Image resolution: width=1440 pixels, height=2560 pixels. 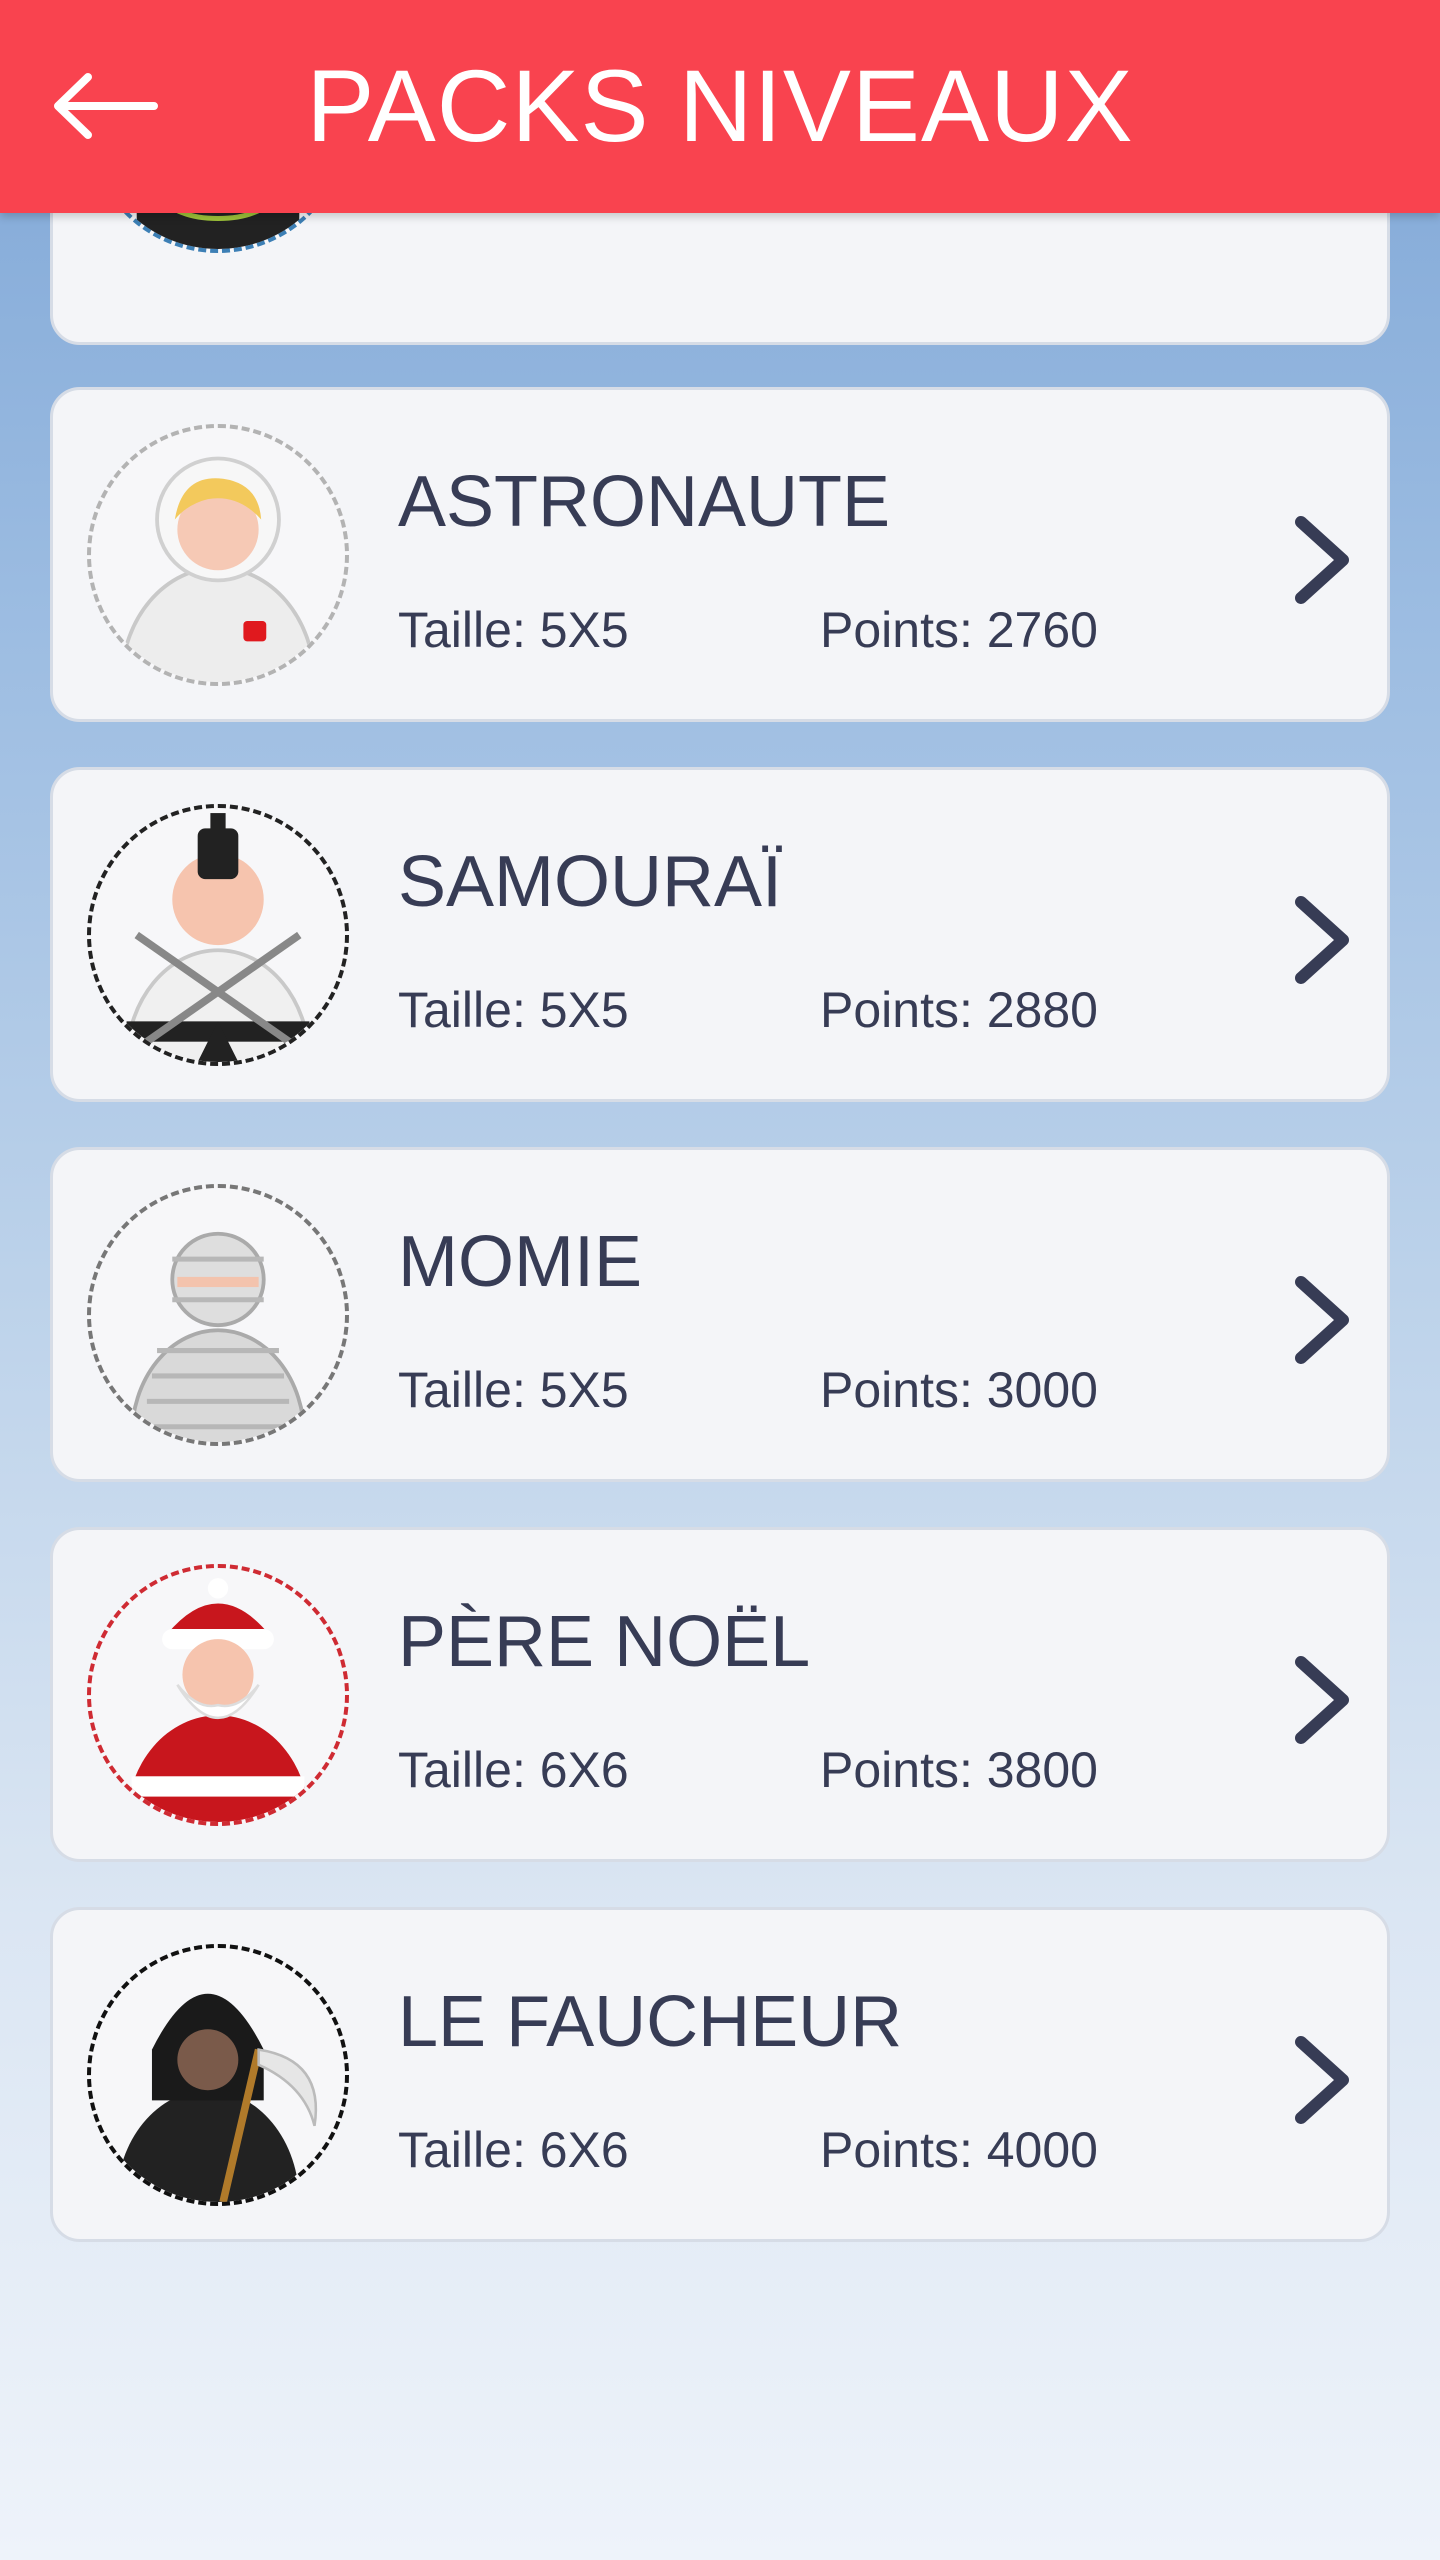 What do you see at coordinates (959, 630) in the screenshot?
I see `pack-points: Points: 2760` at bounding box center [959, 630].